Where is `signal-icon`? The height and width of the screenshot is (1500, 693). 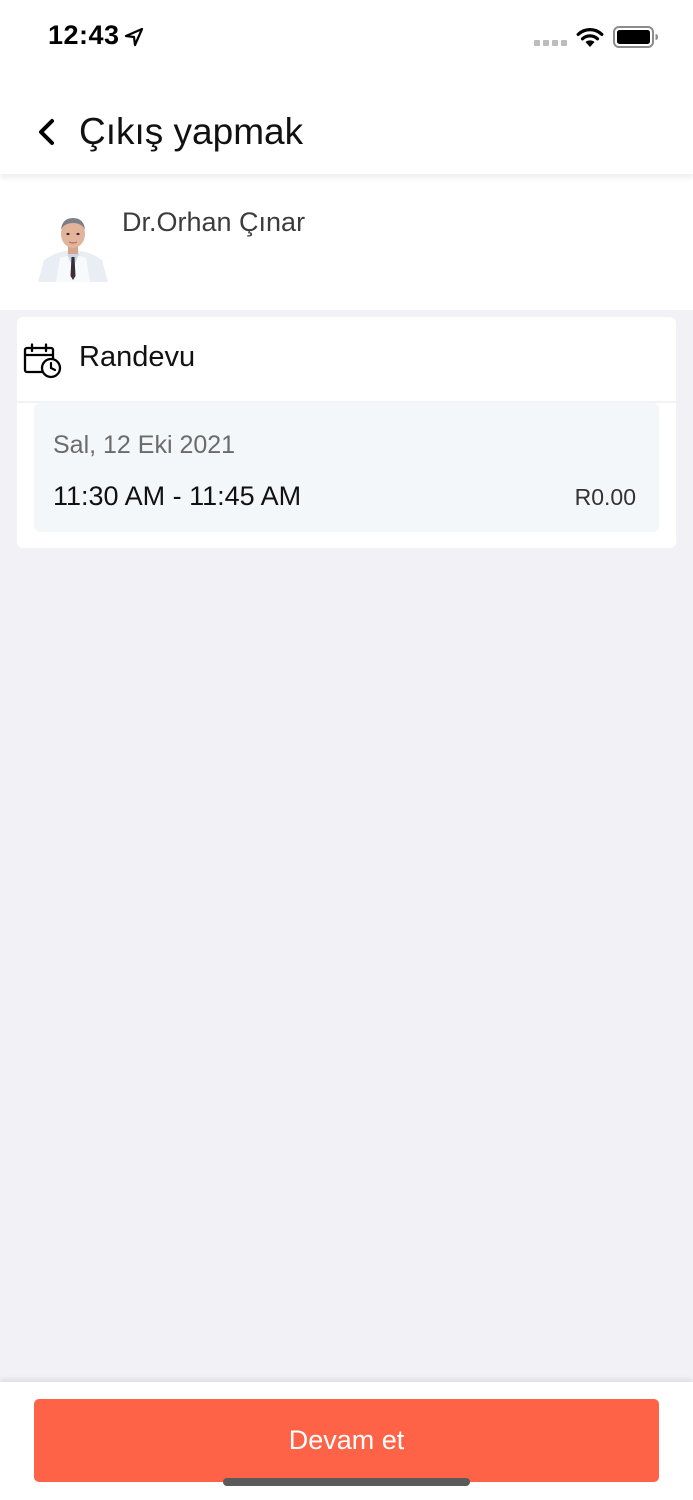
signal-icon is located at coordinates (550, 43).